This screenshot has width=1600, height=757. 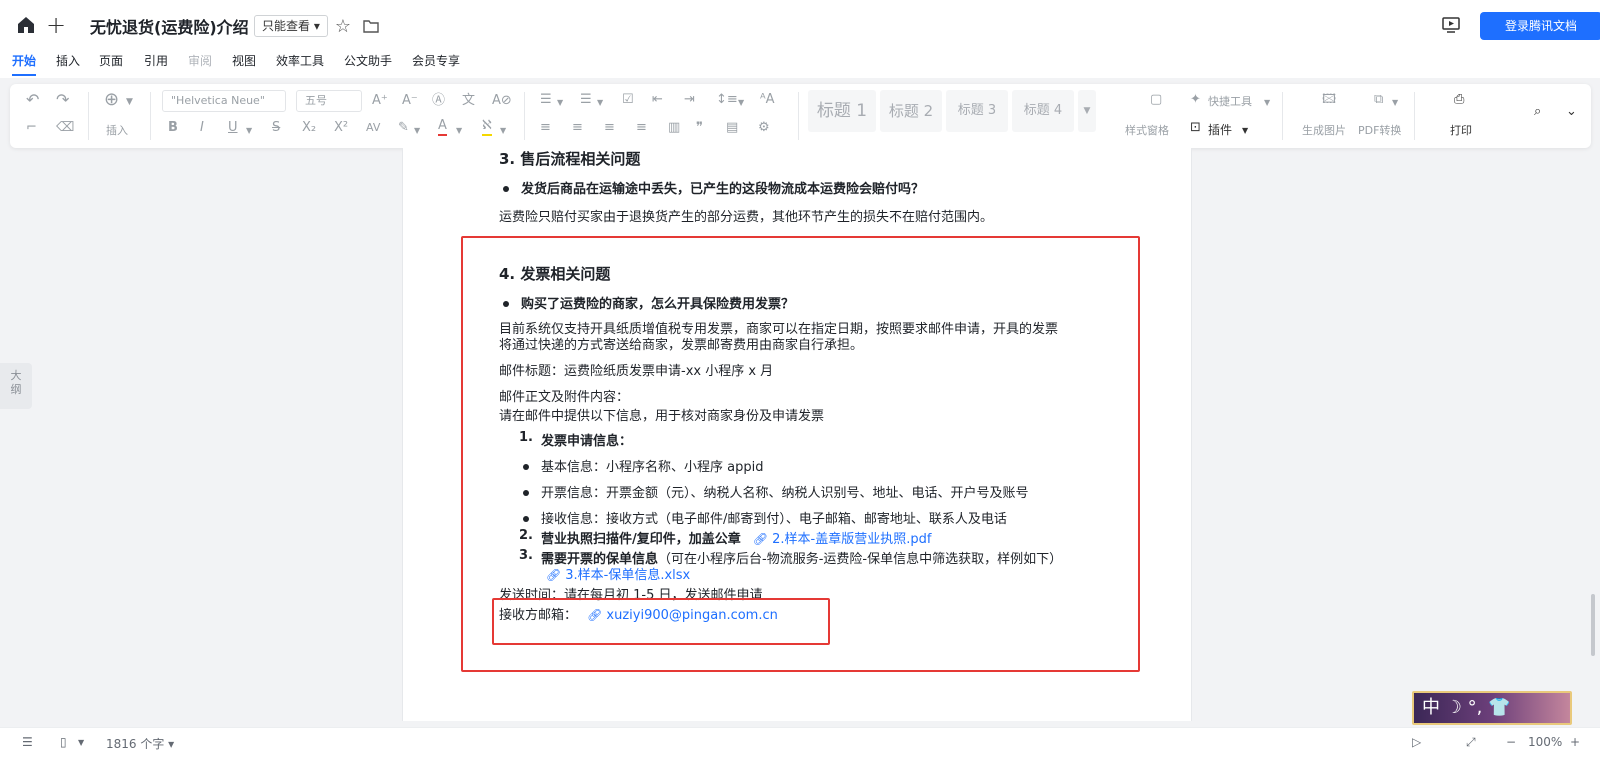 I want to click on collapse-toolbar-icon: ⌄, so click(x=1571, y=112).